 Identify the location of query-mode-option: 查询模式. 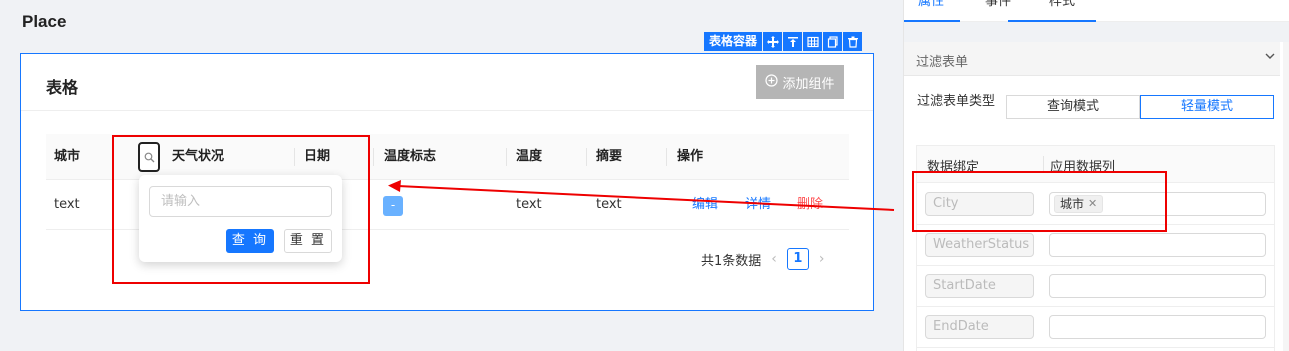
(1073, 107).